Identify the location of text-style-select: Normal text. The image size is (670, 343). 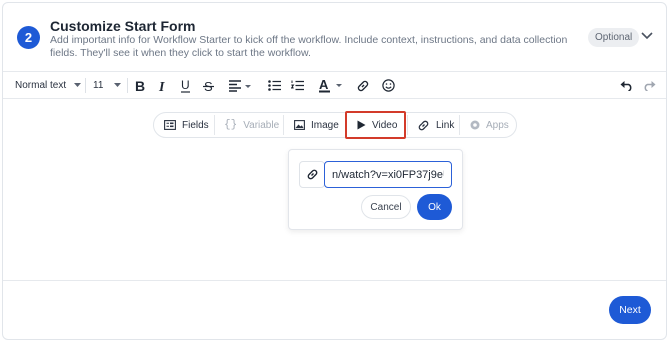
(48, 85).